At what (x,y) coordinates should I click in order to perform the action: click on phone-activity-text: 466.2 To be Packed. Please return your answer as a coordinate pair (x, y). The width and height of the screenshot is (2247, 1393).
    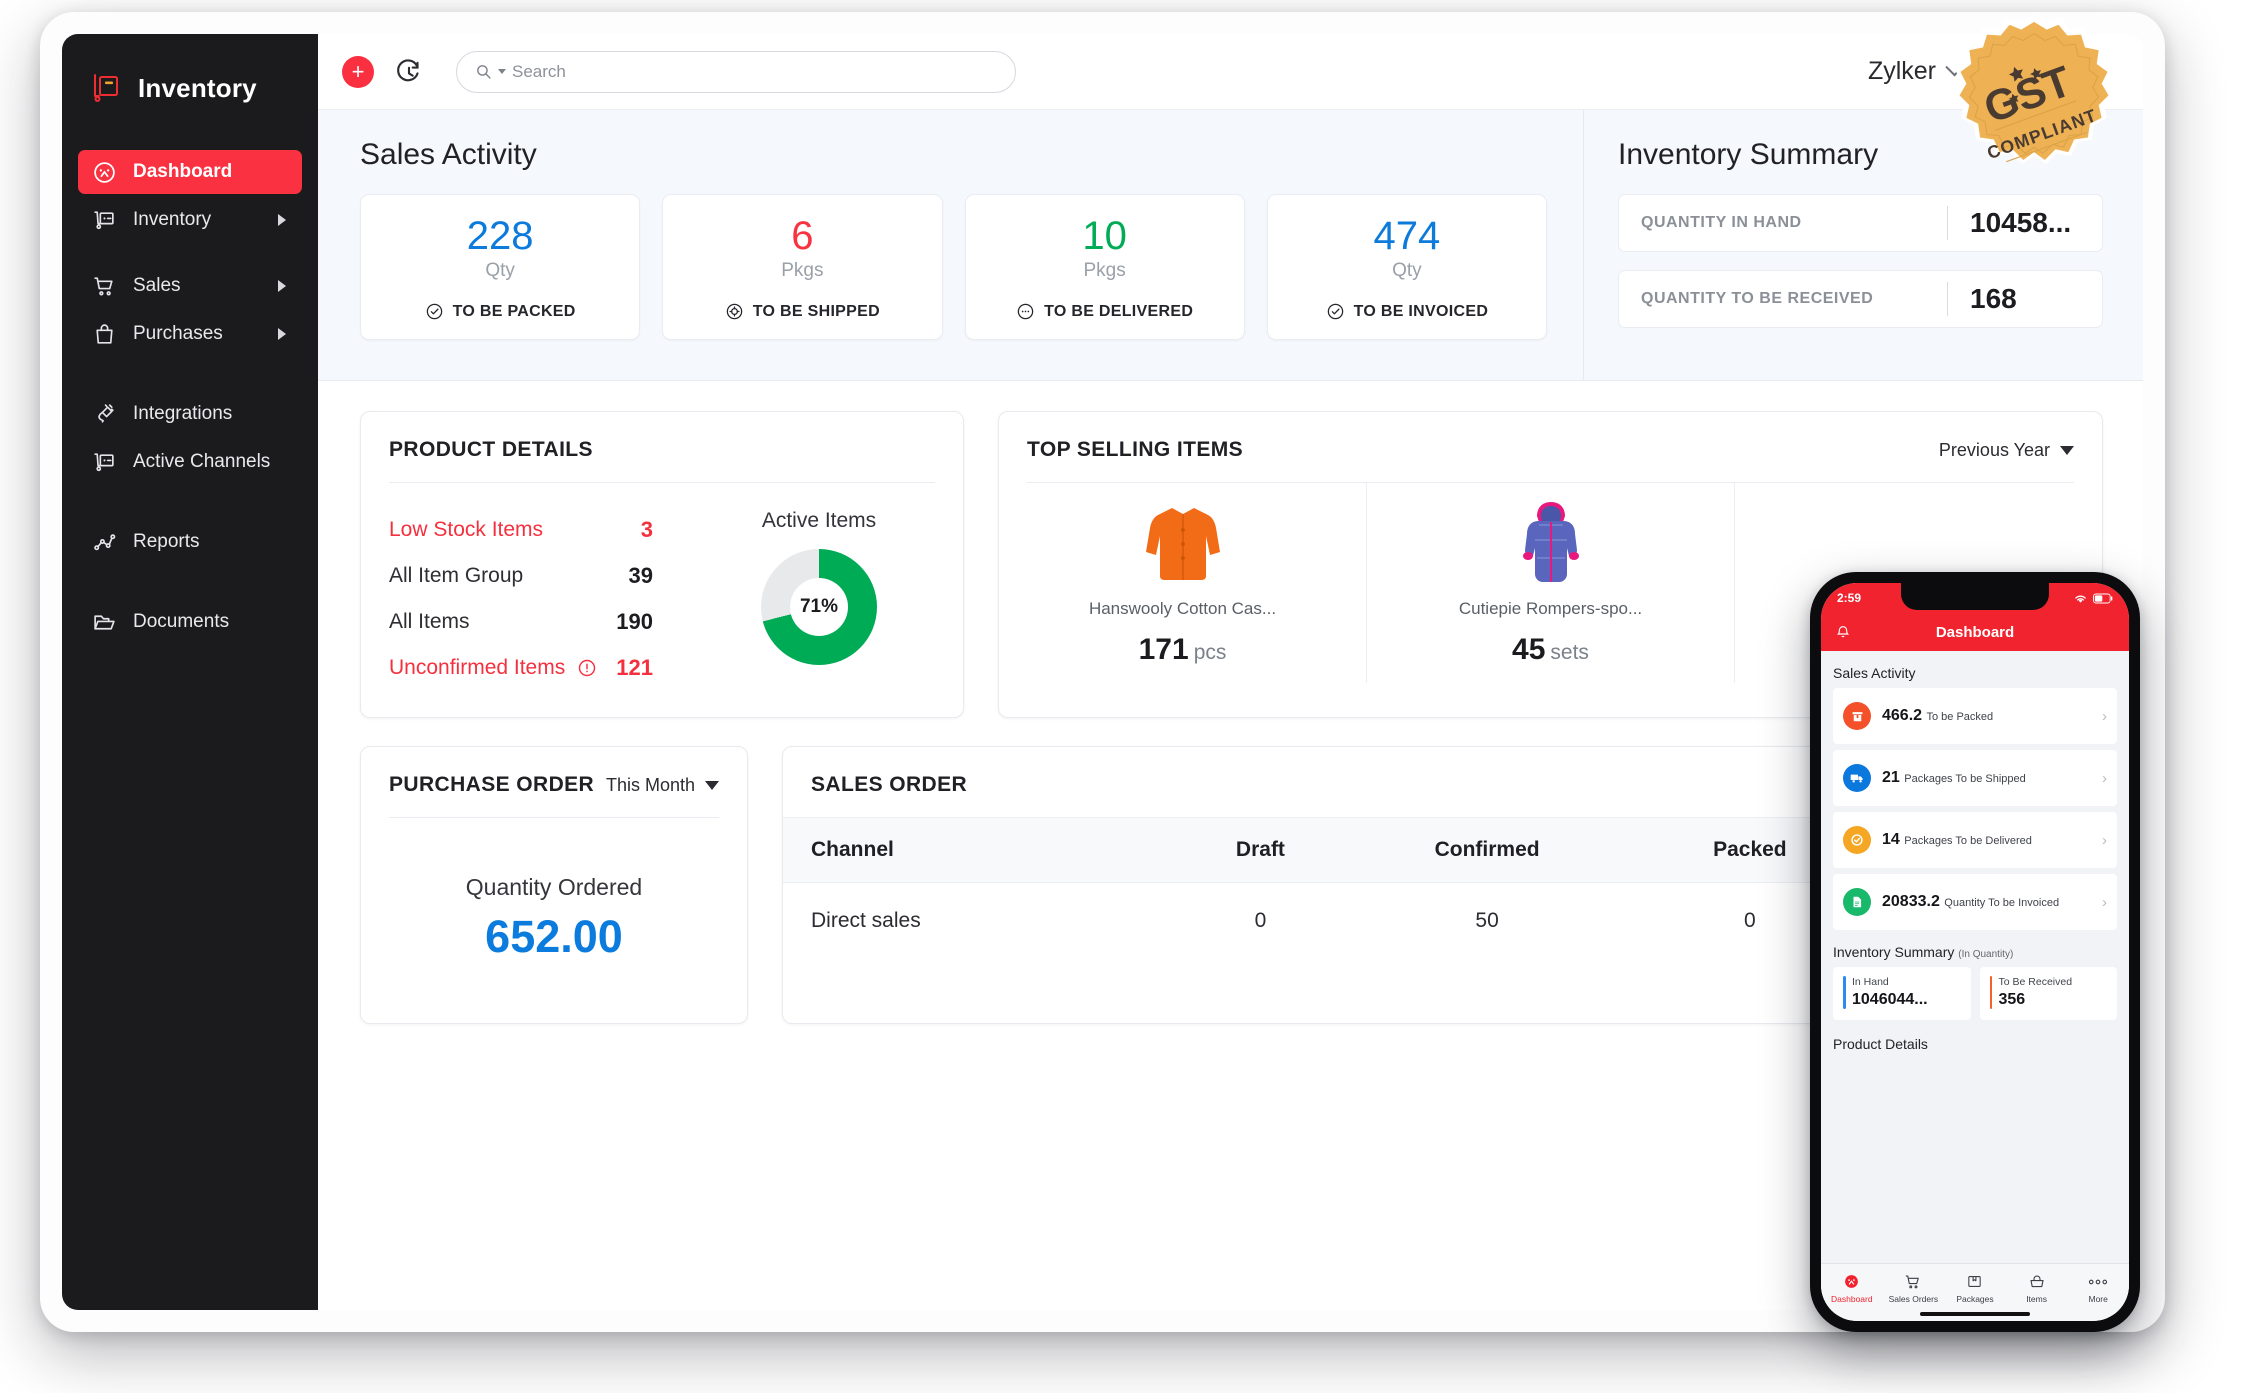
    Looking at the image, I should click on (1992, 716).